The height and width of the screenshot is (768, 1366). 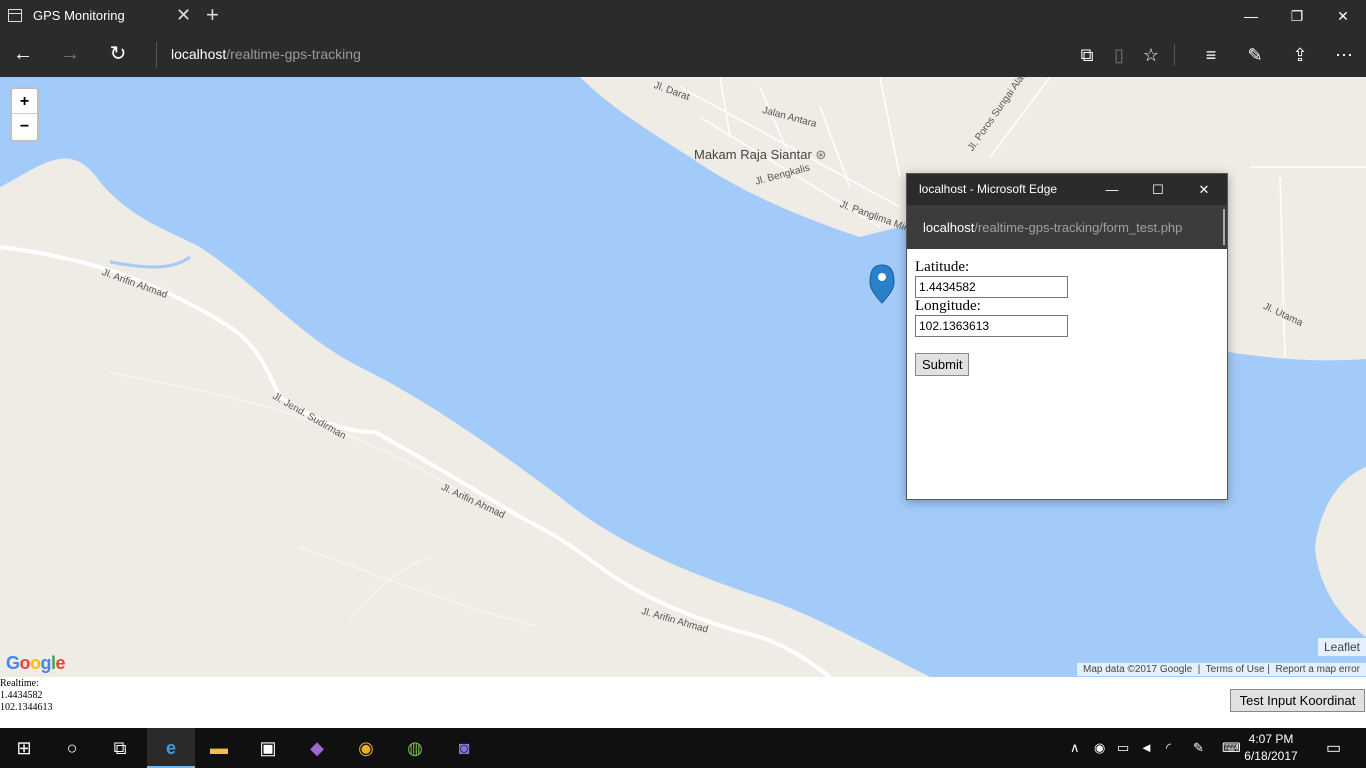 What do you see at coordinates (1099, 748) in the screenshot?
I see `record-icon: ◉` at bounding box center [1099, 748].